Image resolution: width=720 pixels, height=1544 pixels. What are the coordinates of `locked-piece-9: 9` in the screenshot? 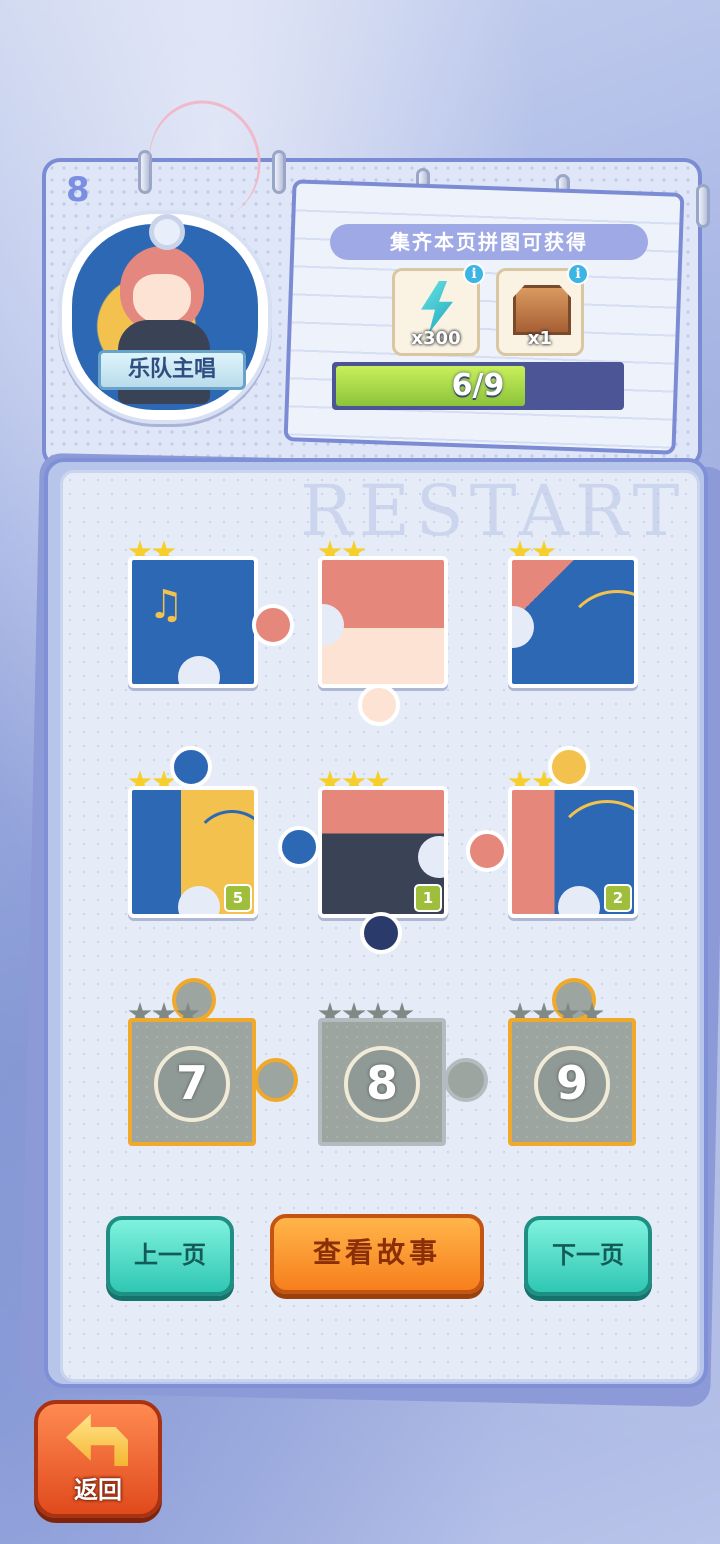 It's located at (572, 1082).